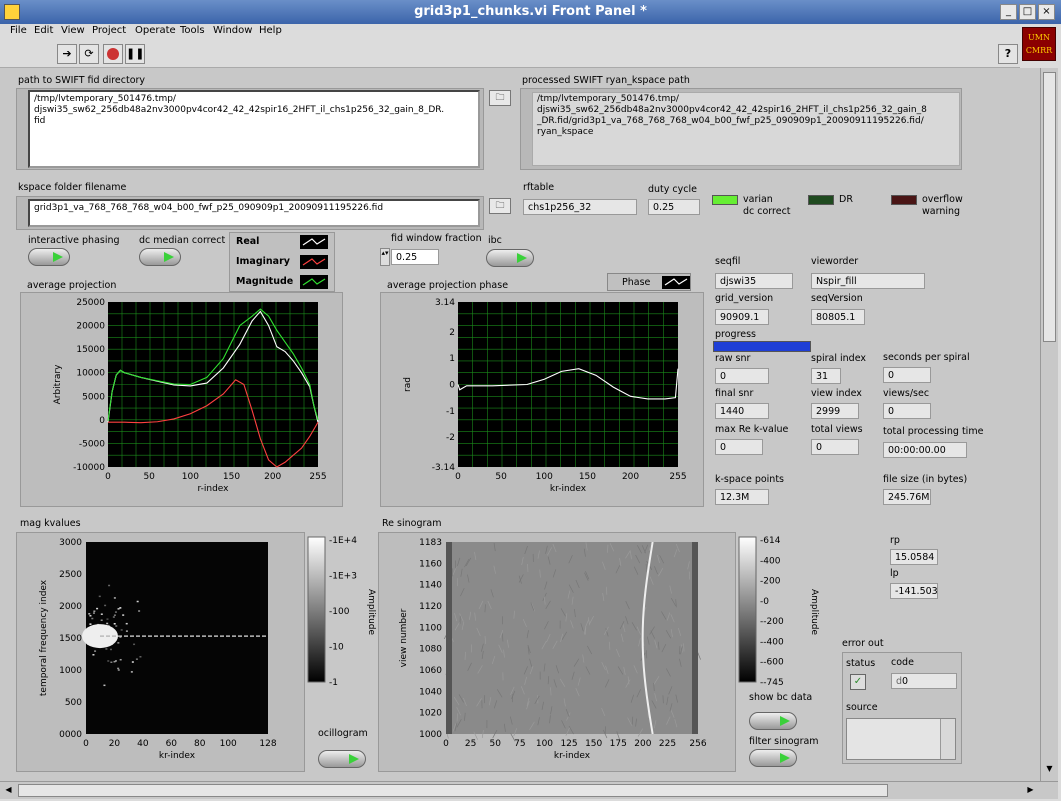  I want to click on x-tick-label: 20, so click(115, 744).